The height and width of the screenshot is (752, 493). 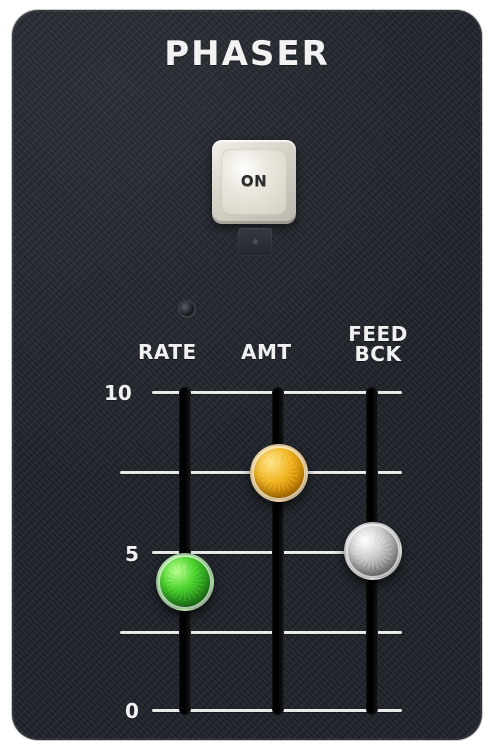 What do you see at coordinates (266, 352) in the screenshot?
I see `amt-label: AMT` at bounding box center [266, 352].